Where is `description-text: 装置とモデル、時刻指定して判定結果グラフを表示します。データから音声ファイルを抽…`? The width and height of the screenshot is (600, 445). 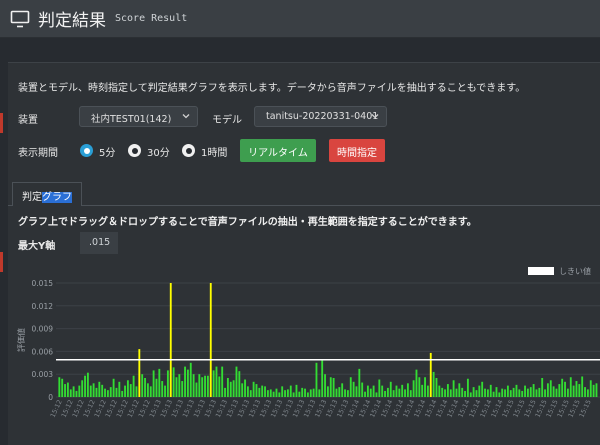 description-text: 装置とモデル、時刻指定して判定結果グラフを表示します。データから音声ファイルを抽… is located at coordinates (272, 88).